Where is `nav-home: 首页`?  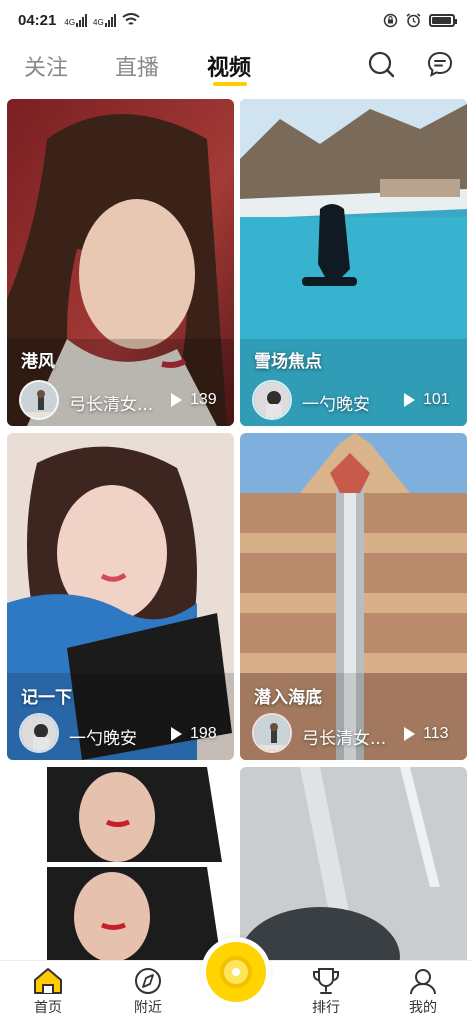
nav-home: 首页 is located at coordinates (48, 992).